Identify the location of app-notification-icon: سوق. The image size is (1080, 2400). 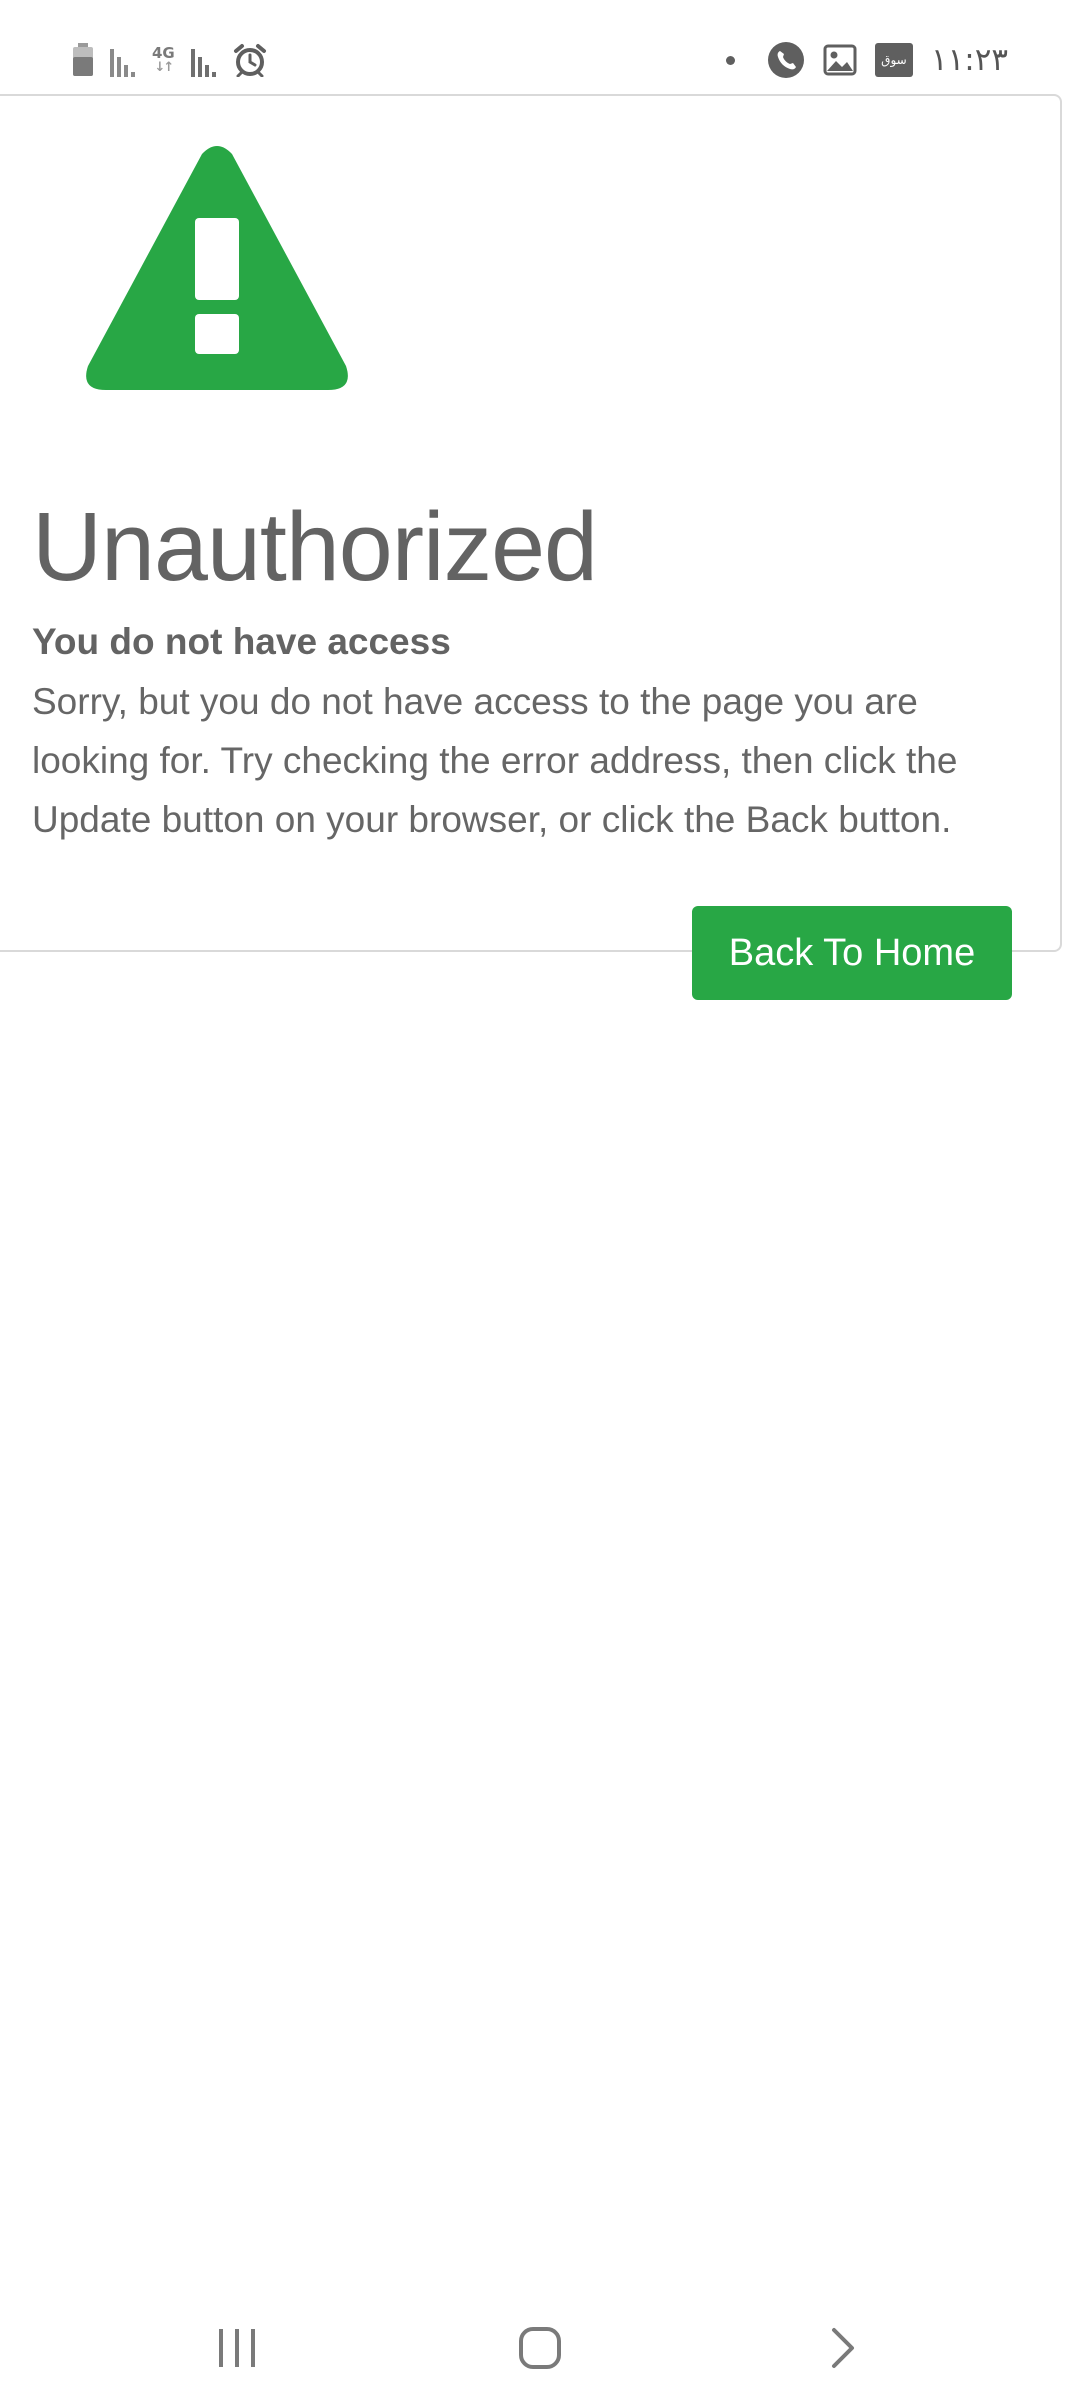
(893, 60).